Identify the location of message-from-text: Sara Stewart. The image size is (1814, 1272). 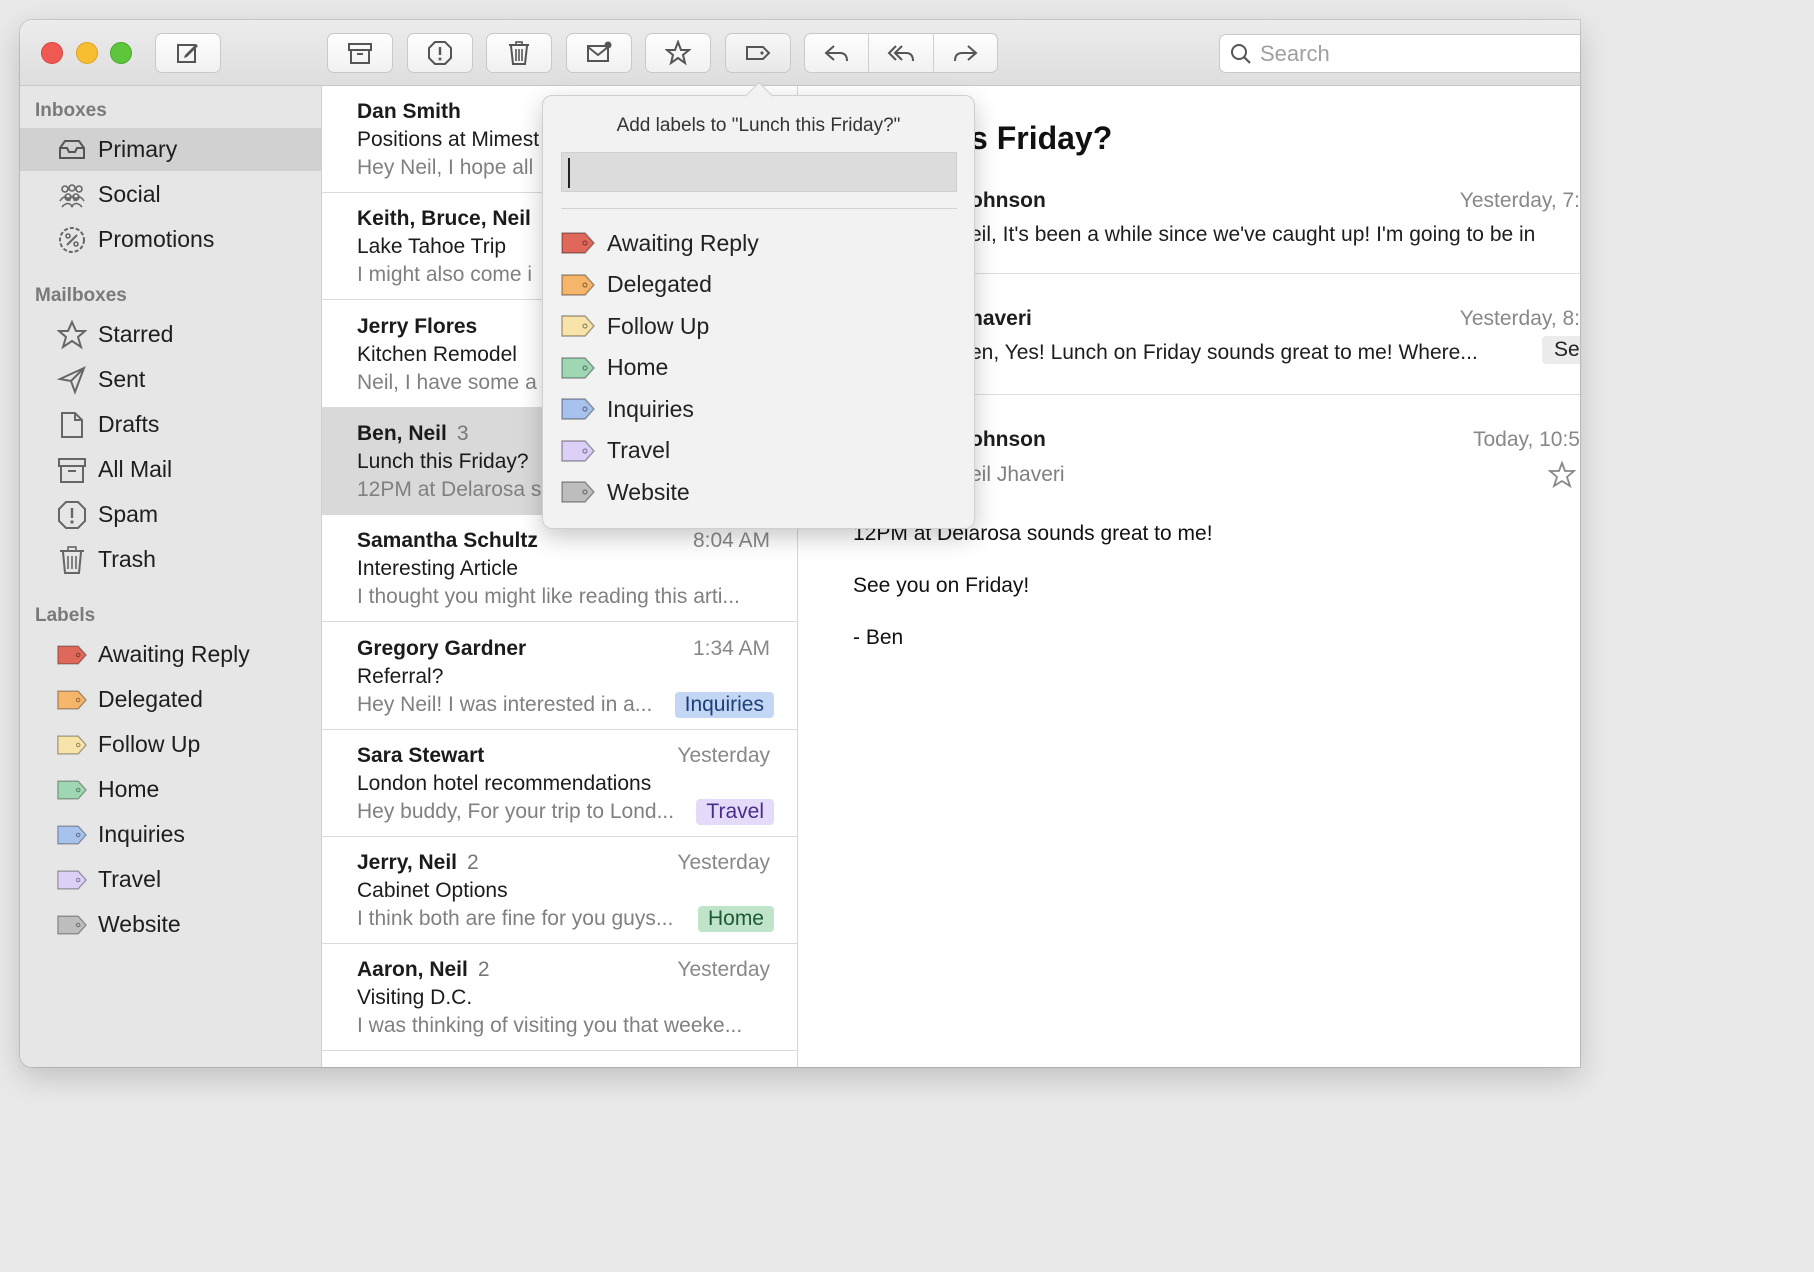
(421, 755).